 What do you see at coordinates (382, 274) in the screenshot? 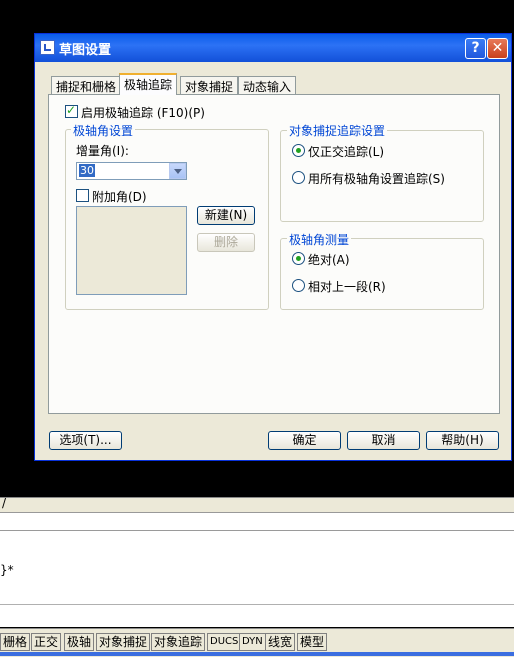
I see `polar-measurement-group` at bounding box center [382, 274].